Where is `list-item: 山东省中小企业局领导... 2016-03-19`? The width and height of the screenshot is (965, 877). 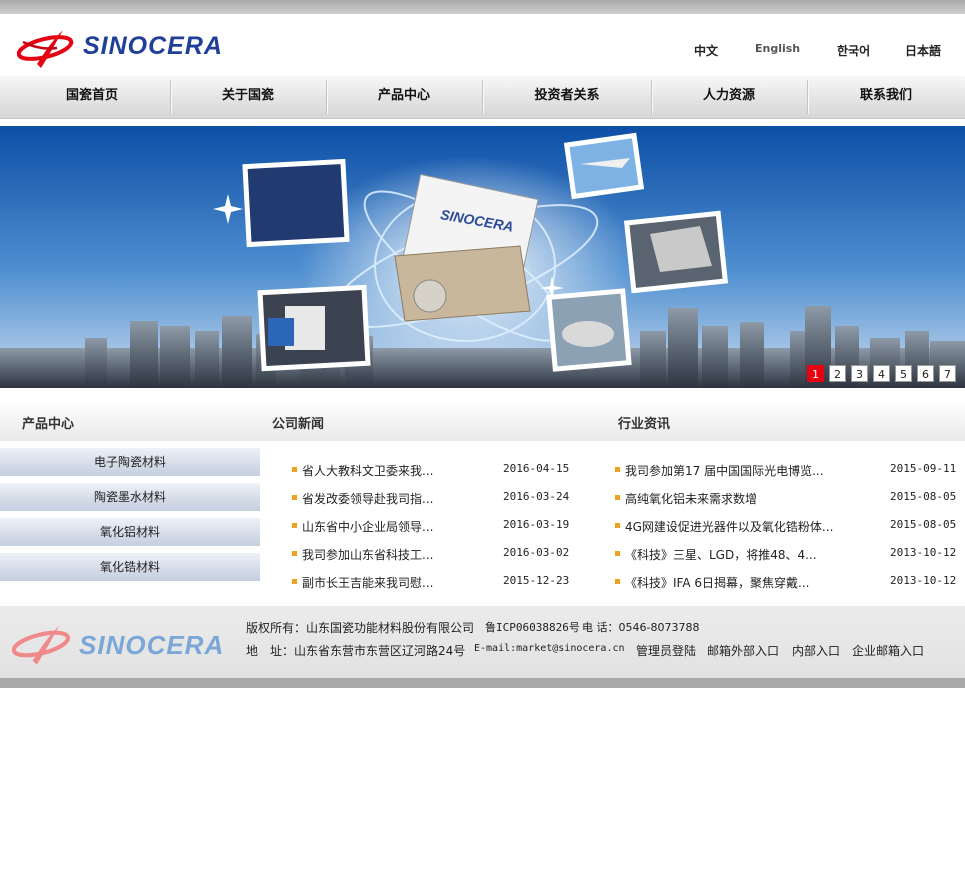 list-item: 山东省中小企业局领导... 2016-03-19 is located at coordinates (432, 526).